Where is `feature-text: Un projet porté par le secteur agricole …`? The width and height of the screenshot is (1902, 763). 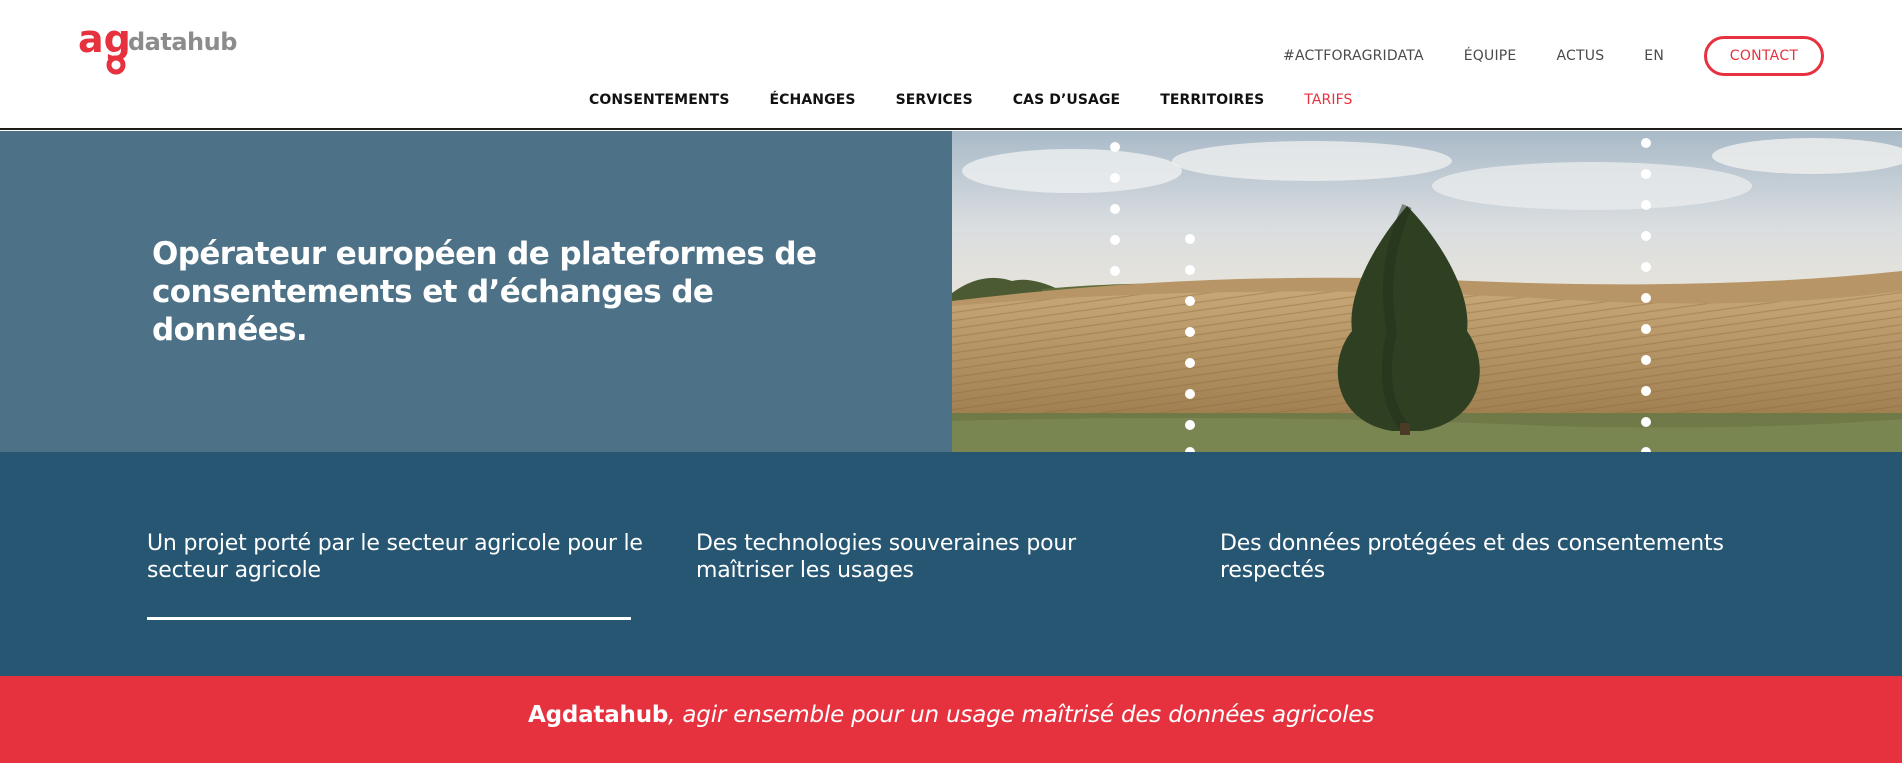 feature-text: Un projet porté par le secteur agricole … is located at coordinates (395, 557).